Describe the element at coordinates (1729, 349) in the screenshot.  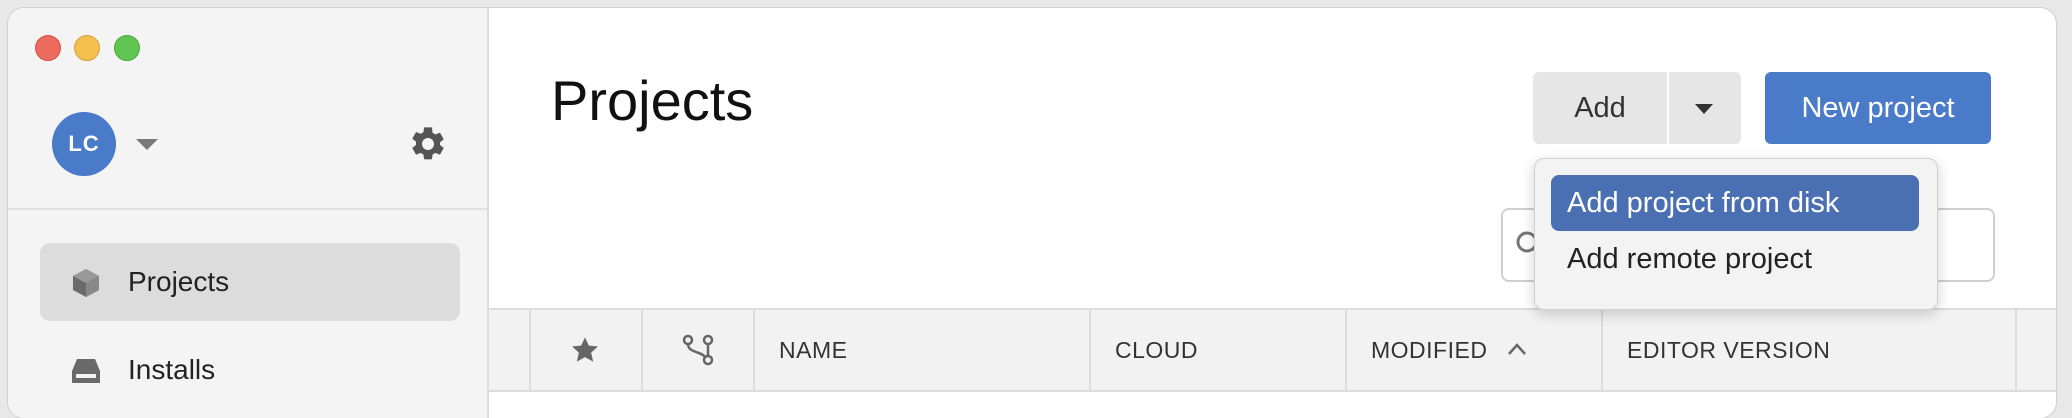
I see `column-label: EDITOR VERSION` at that location.